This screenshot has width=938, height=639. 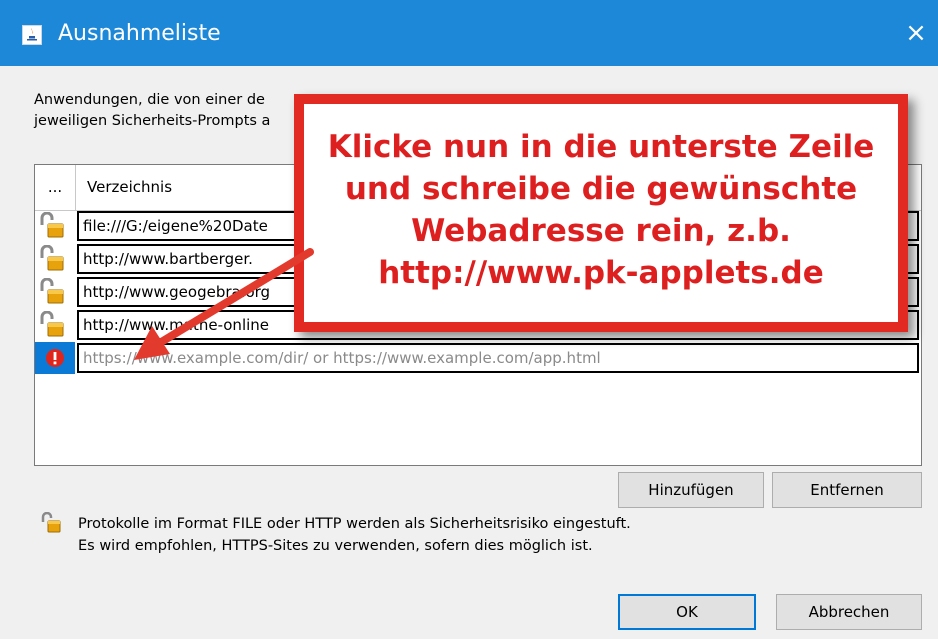 What do you see at coordinates (916, 33) in the screenshot?
I see `close-icon: ×` at bounding box center [916, 33].